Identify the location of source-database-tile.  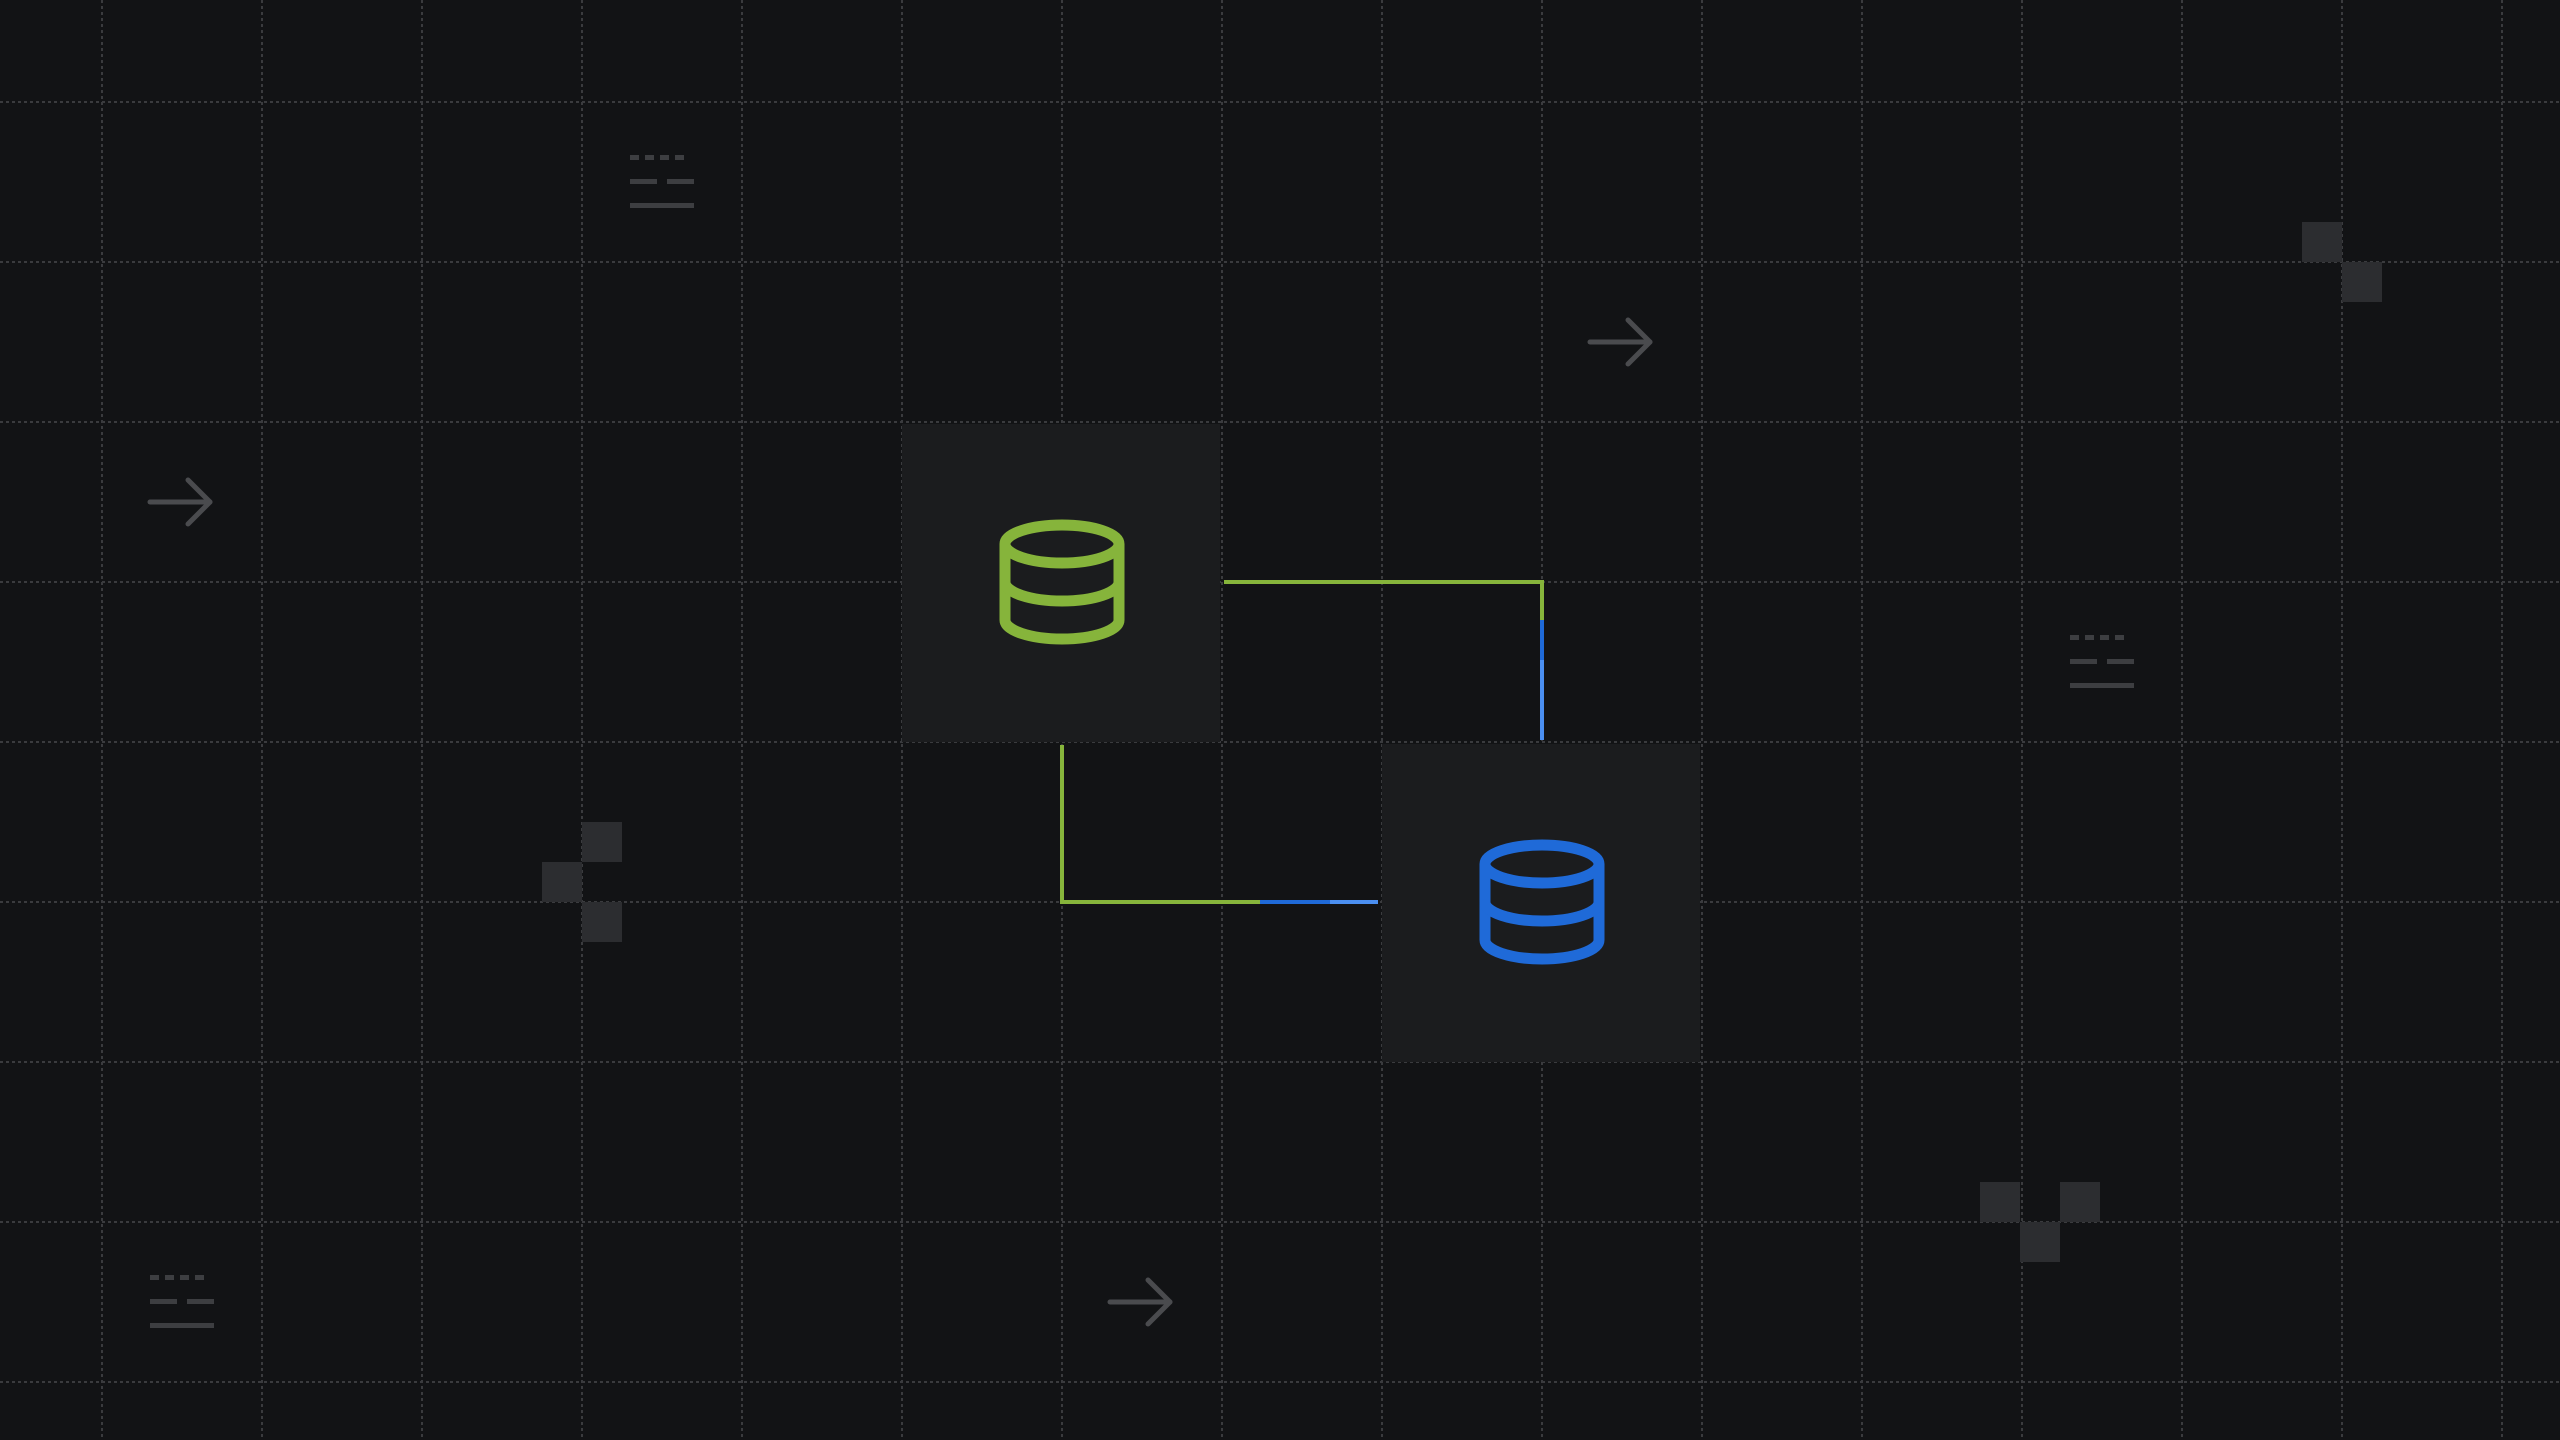
(1061, 583).